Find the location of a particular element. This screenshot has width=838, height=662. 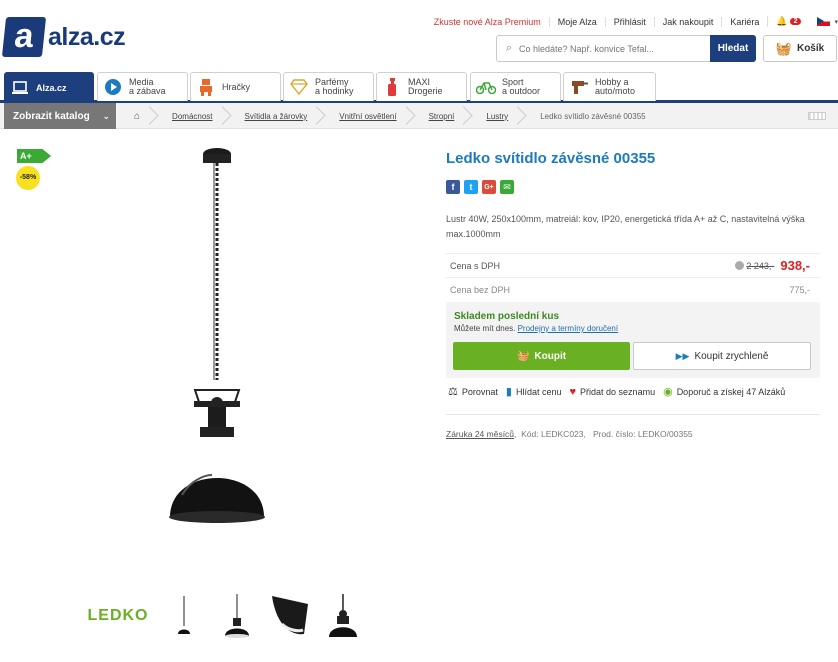

cart-button: 🧺 Košík is located at coordinates (800, 48).